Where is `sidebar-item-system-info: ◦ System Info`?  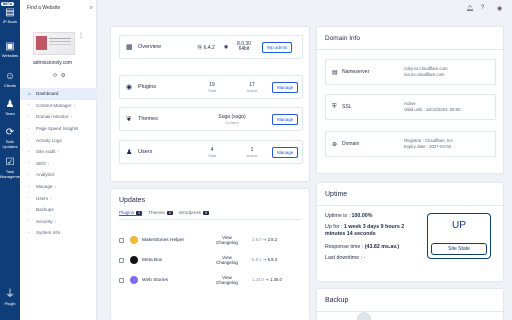
sidebar-item-system-info: ◦ System Info is located at coordinates (58, 233).